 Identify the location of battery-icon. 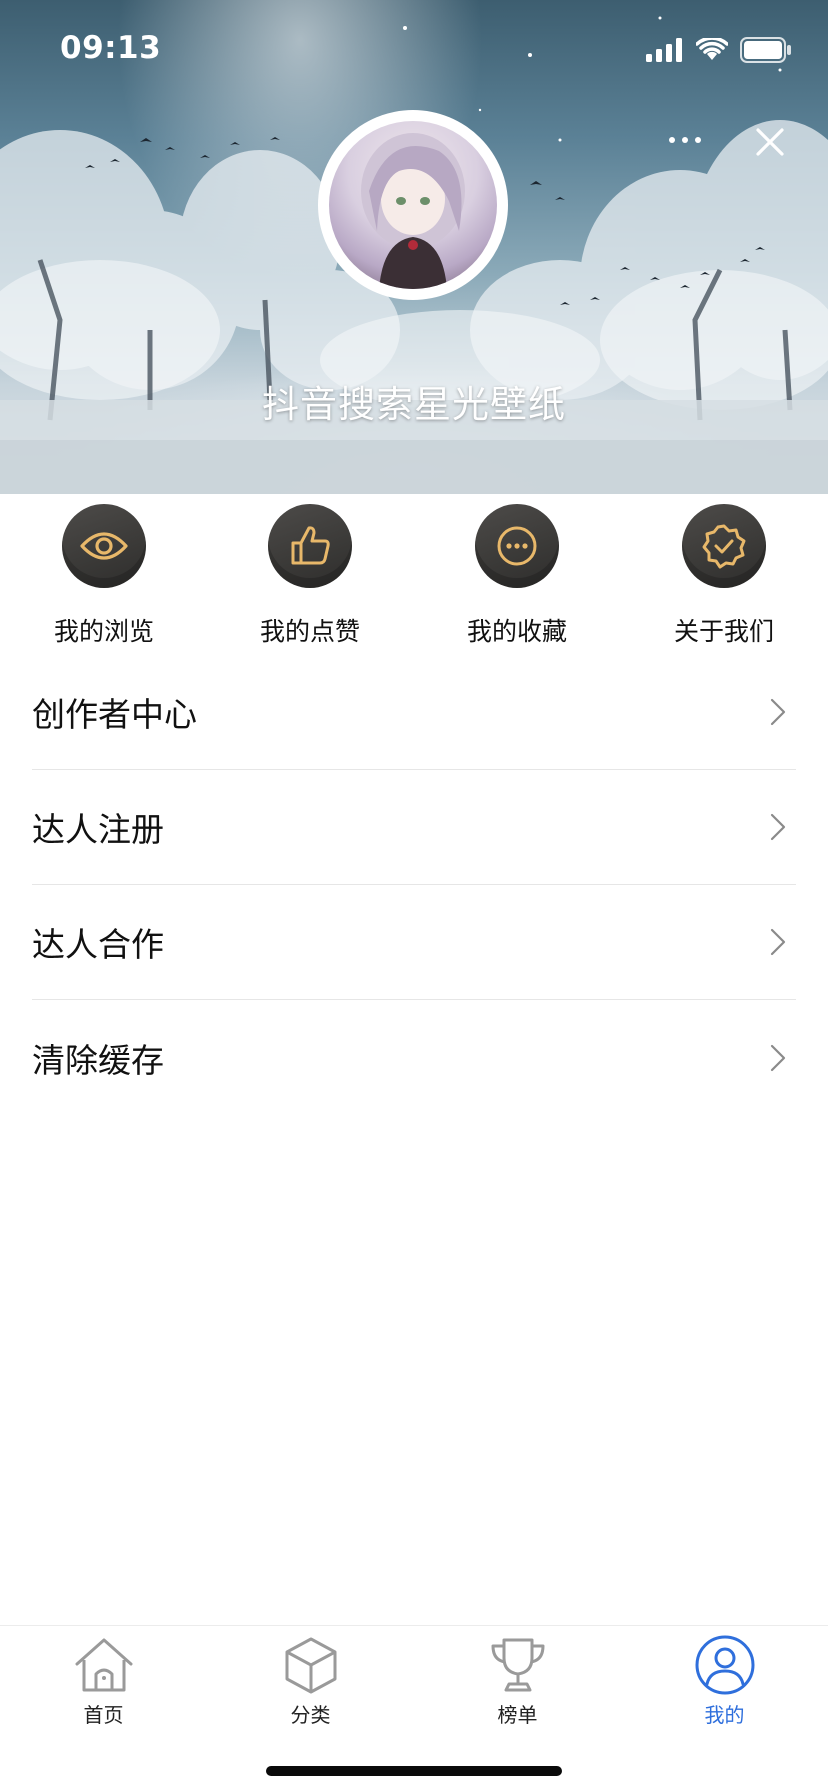
(765, 50).